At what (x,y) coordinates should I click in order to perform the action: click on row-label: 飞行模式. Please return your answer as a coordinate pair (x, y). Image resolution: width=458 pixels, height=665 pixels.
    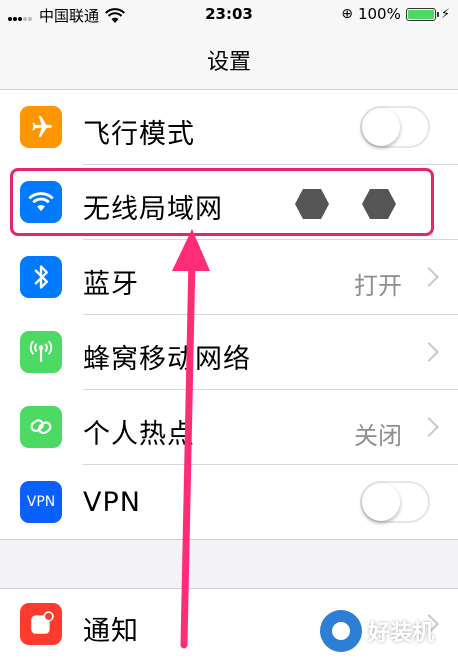
    Looking at the image, I should click on (139, 134).